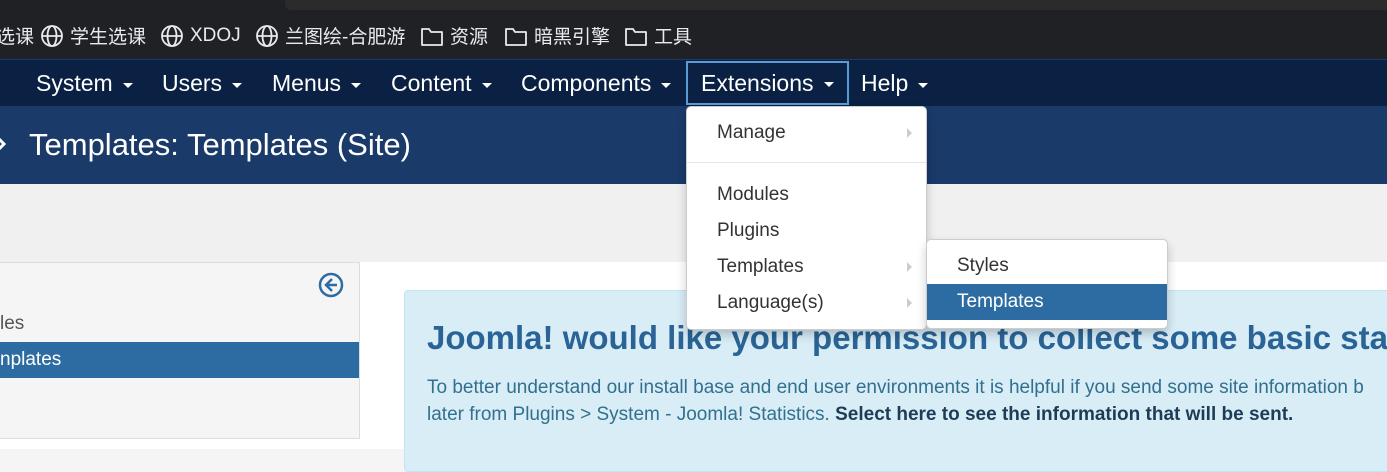 The width and height of the screenshot is (1387, 472). I want to click on nav-label: System, so click(74, 83).